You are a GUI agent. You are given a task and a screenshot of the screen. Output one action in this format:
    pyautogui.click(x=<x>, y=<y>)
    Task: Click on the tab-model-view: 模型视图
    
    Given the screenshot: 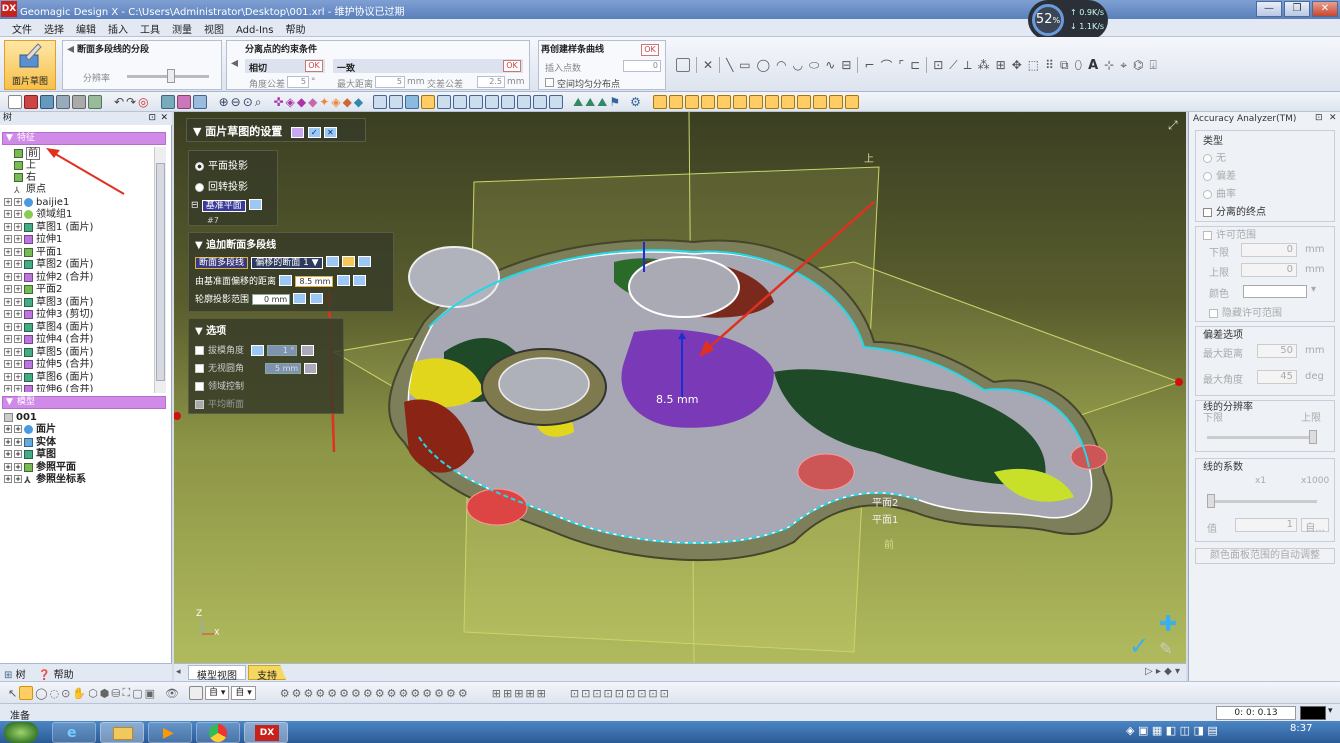 What is the action you would take?
    pyautogui.click(x=217, y=673)
    